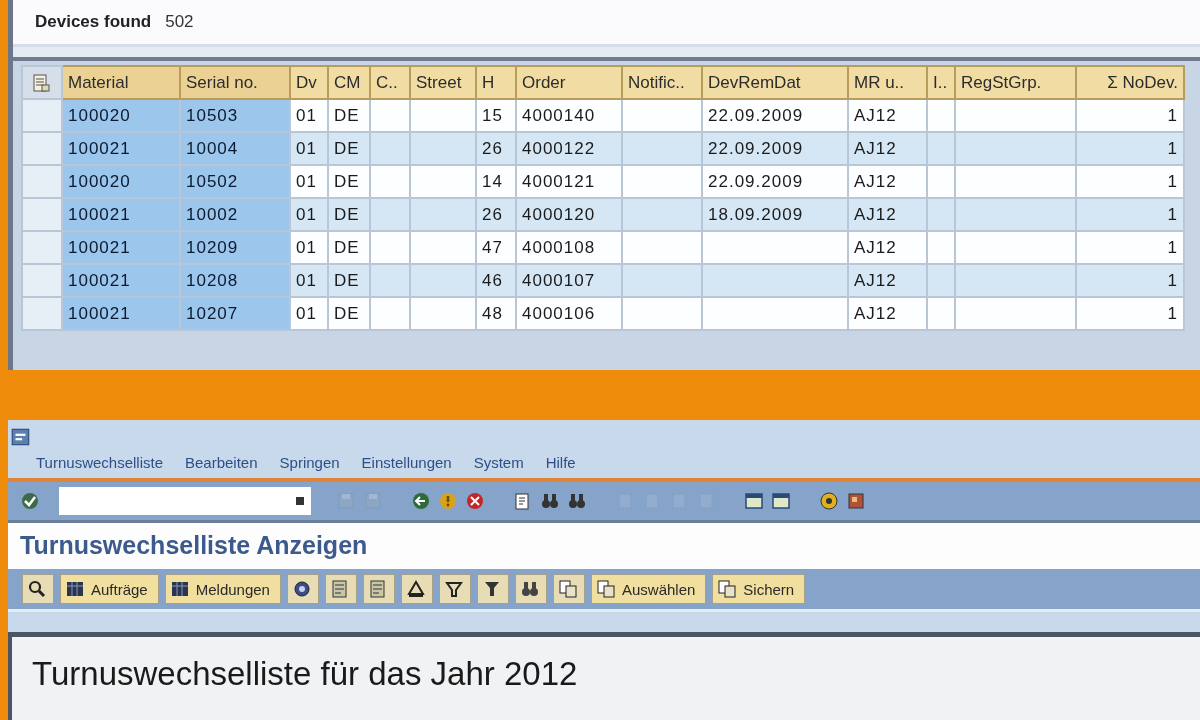 The width and height of the screenshot is (1200, 720). What do you see at coordinates (498, 464) in the screenshot?
I see `menu-item: System` at bounding box center [498, 464].